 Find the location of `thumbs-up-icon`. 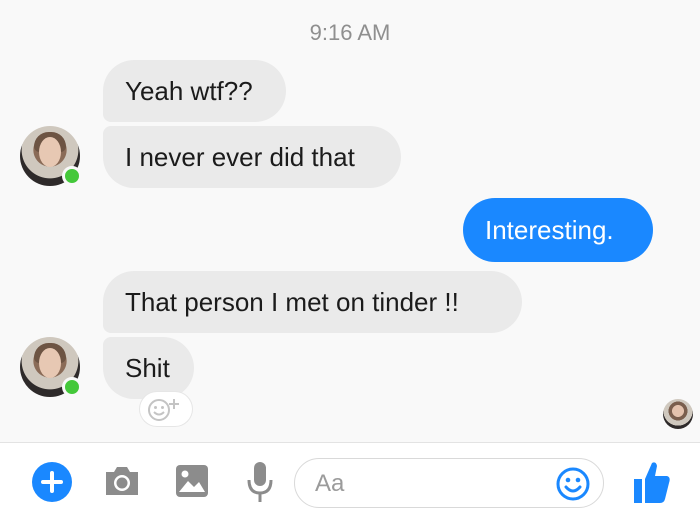

thumbs-up-icon is located at coordinates (652, 482).